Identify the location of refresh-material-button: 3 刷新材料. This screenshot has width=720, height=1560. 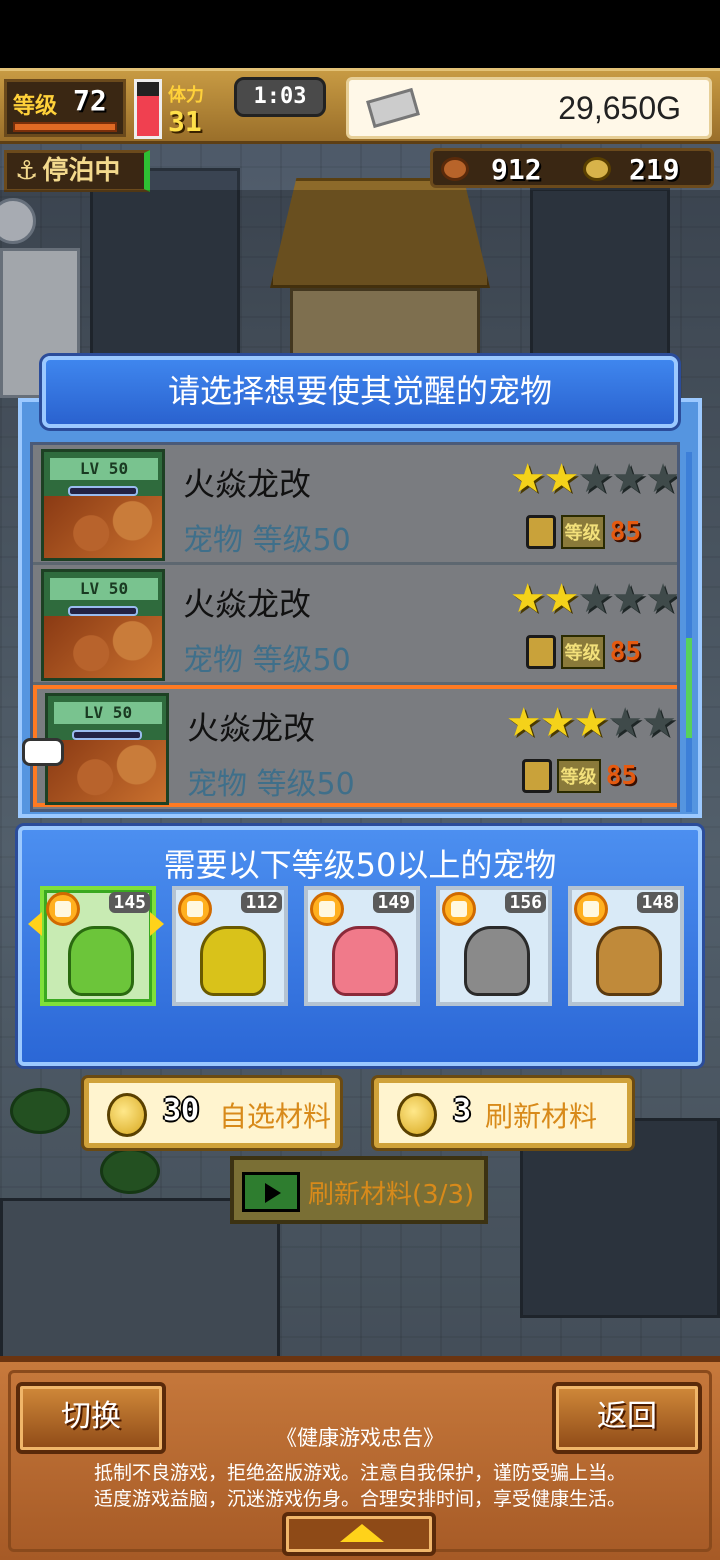
(503, 1113).